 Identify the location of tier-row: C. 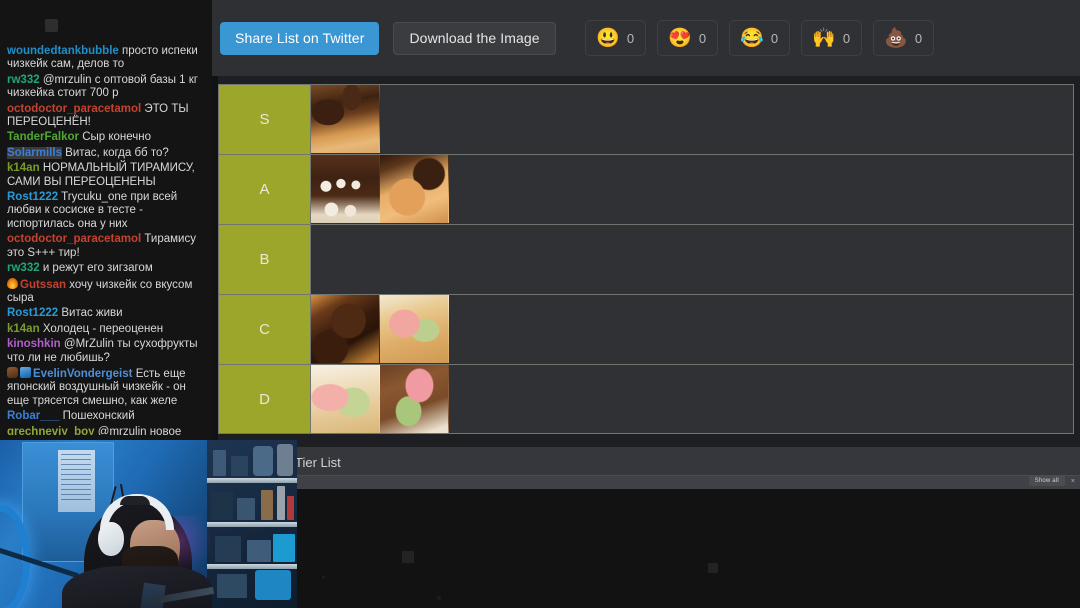
(646, 329).